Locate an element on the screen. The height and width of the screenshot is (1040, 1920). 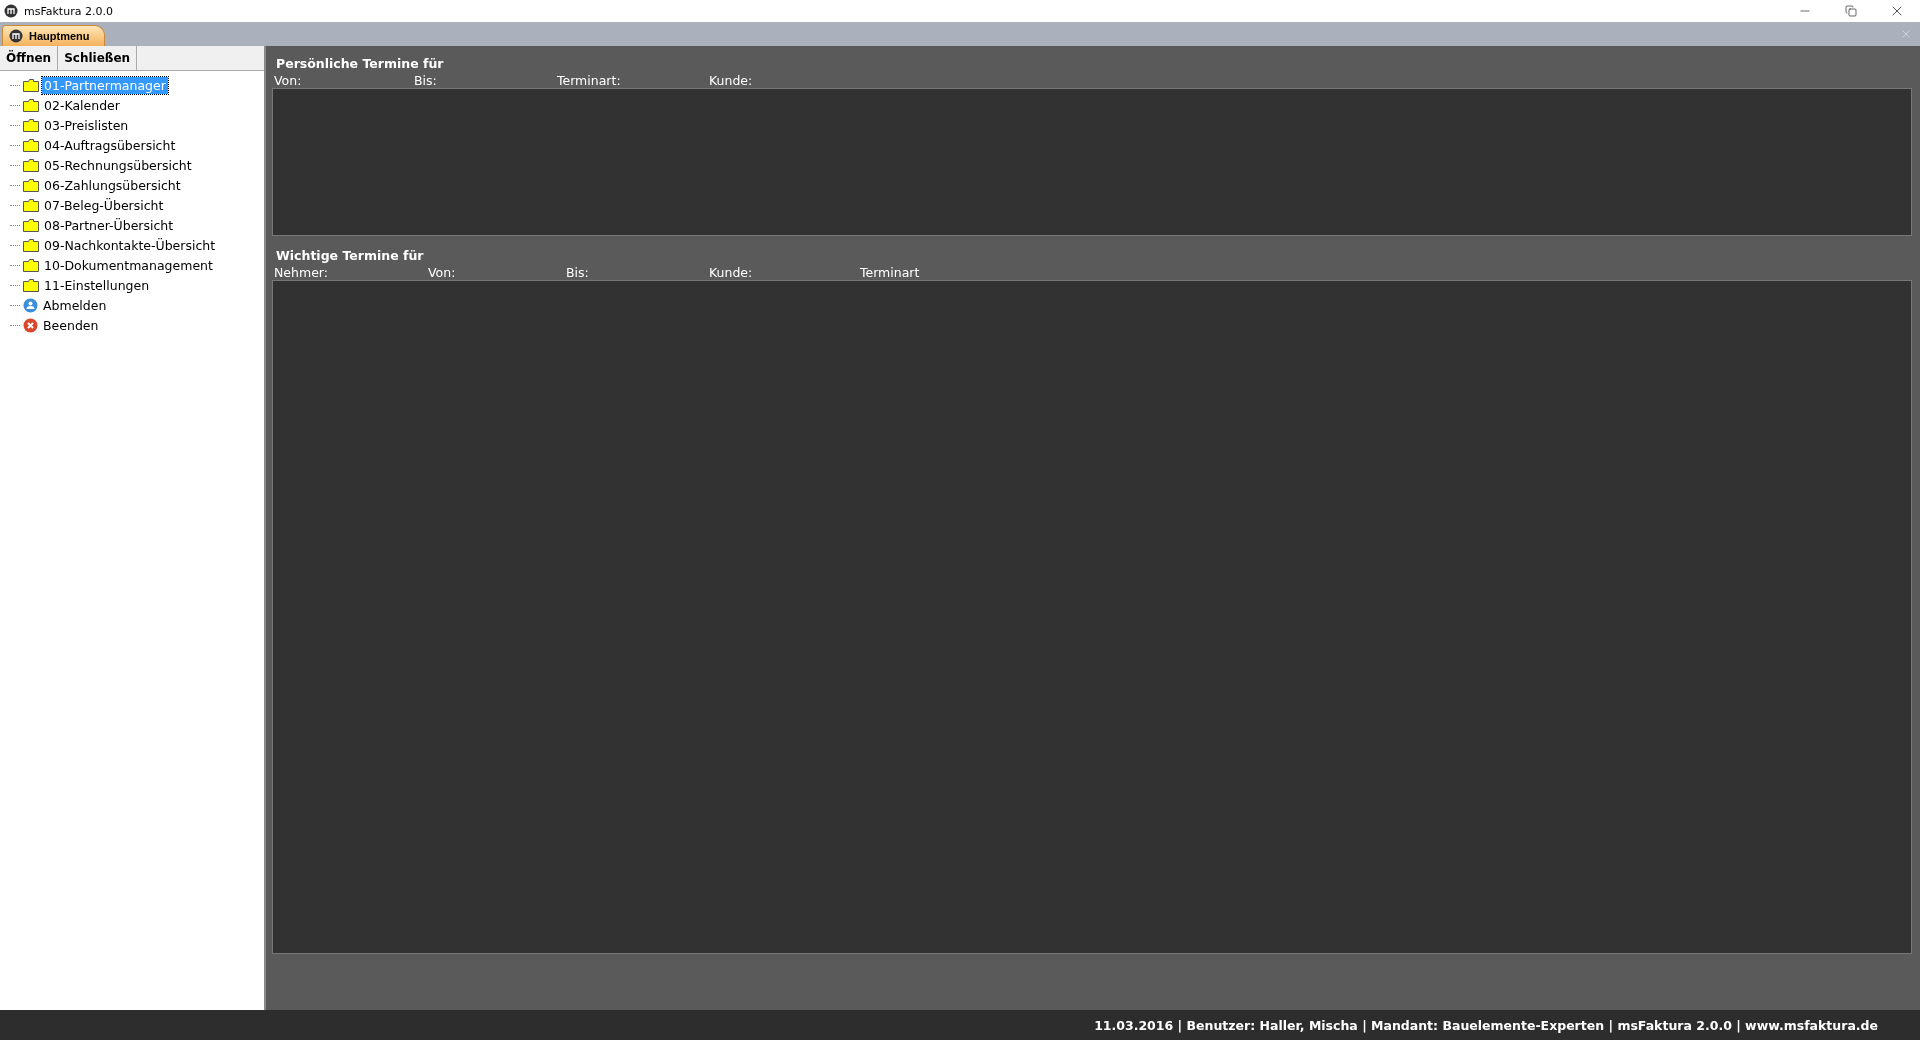
logo-icon is located at coordinates (16, 36).